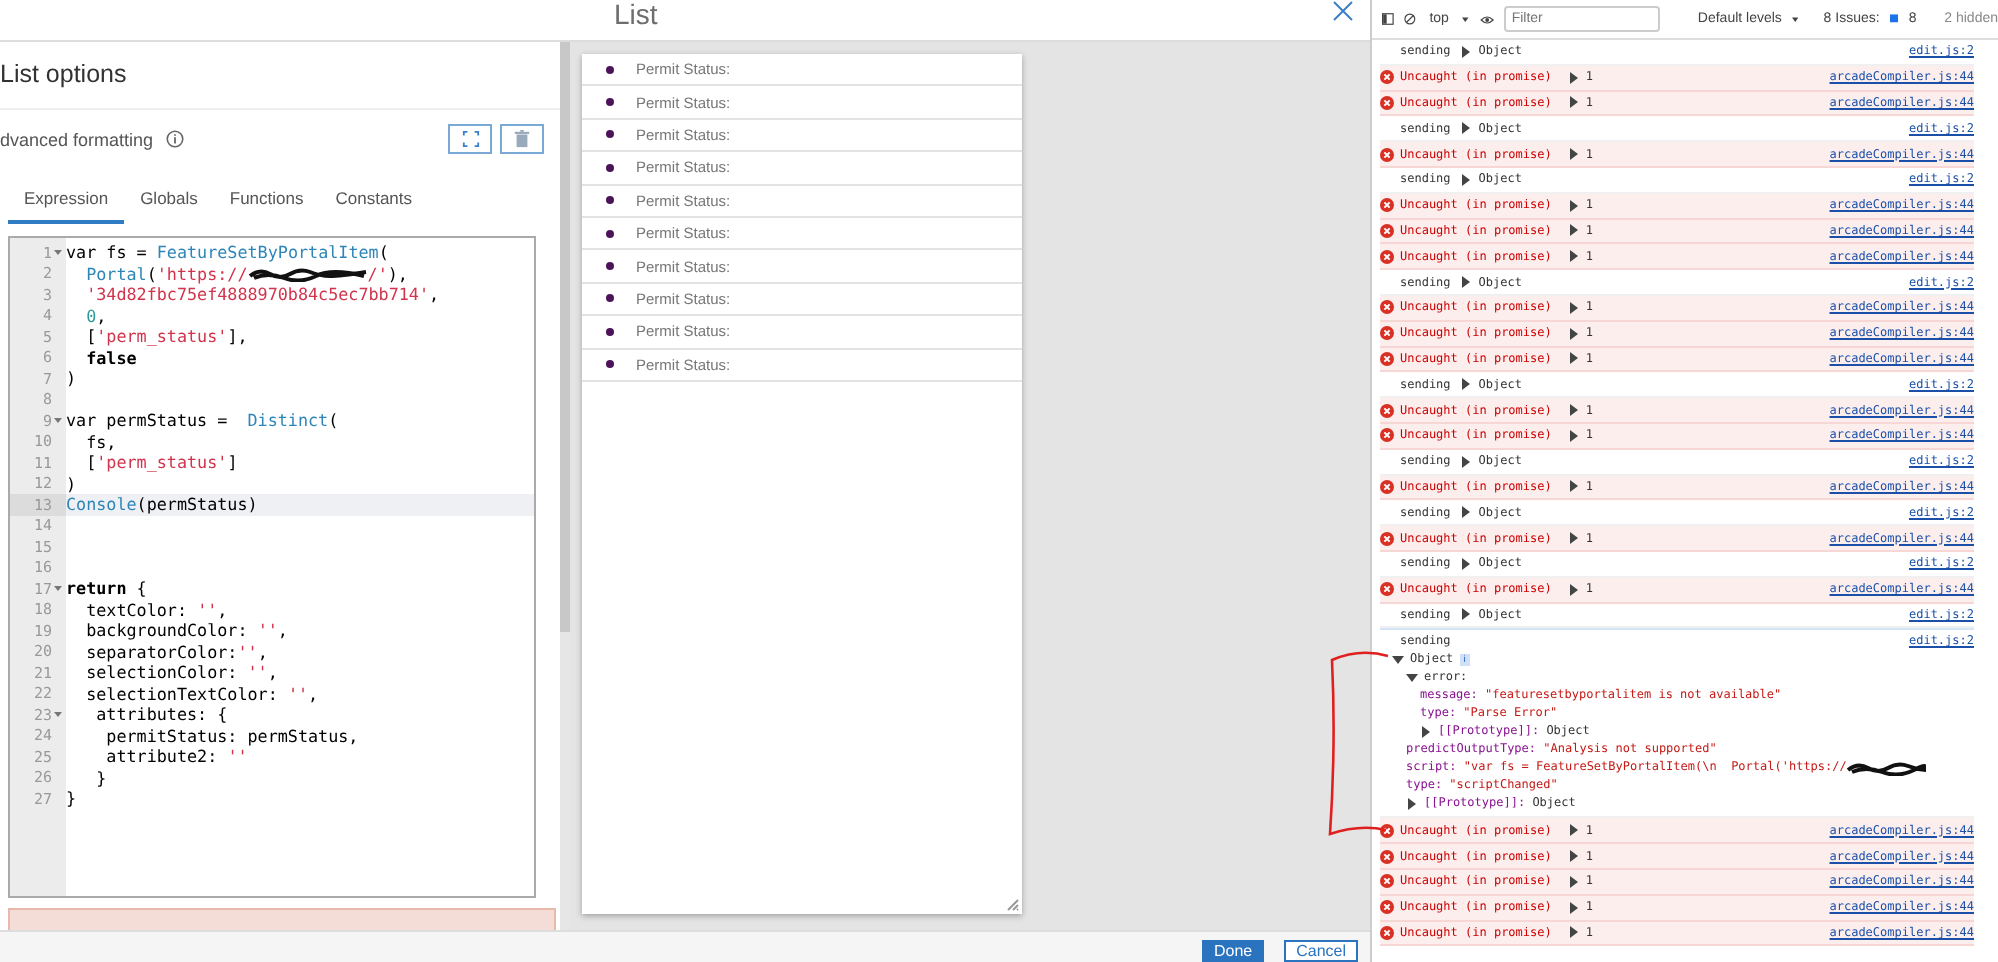  Describe the element at coordinates (202, 421) in the screenshot. I see `code-line: var permStatus = Distinct(` at that location.